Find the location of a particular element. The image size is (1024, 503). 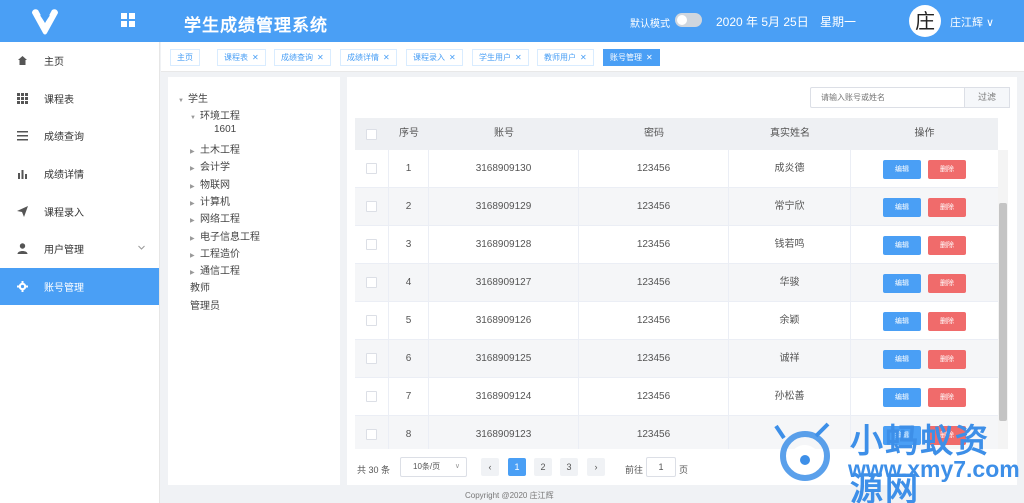

sidebar-item-label: 课程表 is located at coordinates (59, 100).